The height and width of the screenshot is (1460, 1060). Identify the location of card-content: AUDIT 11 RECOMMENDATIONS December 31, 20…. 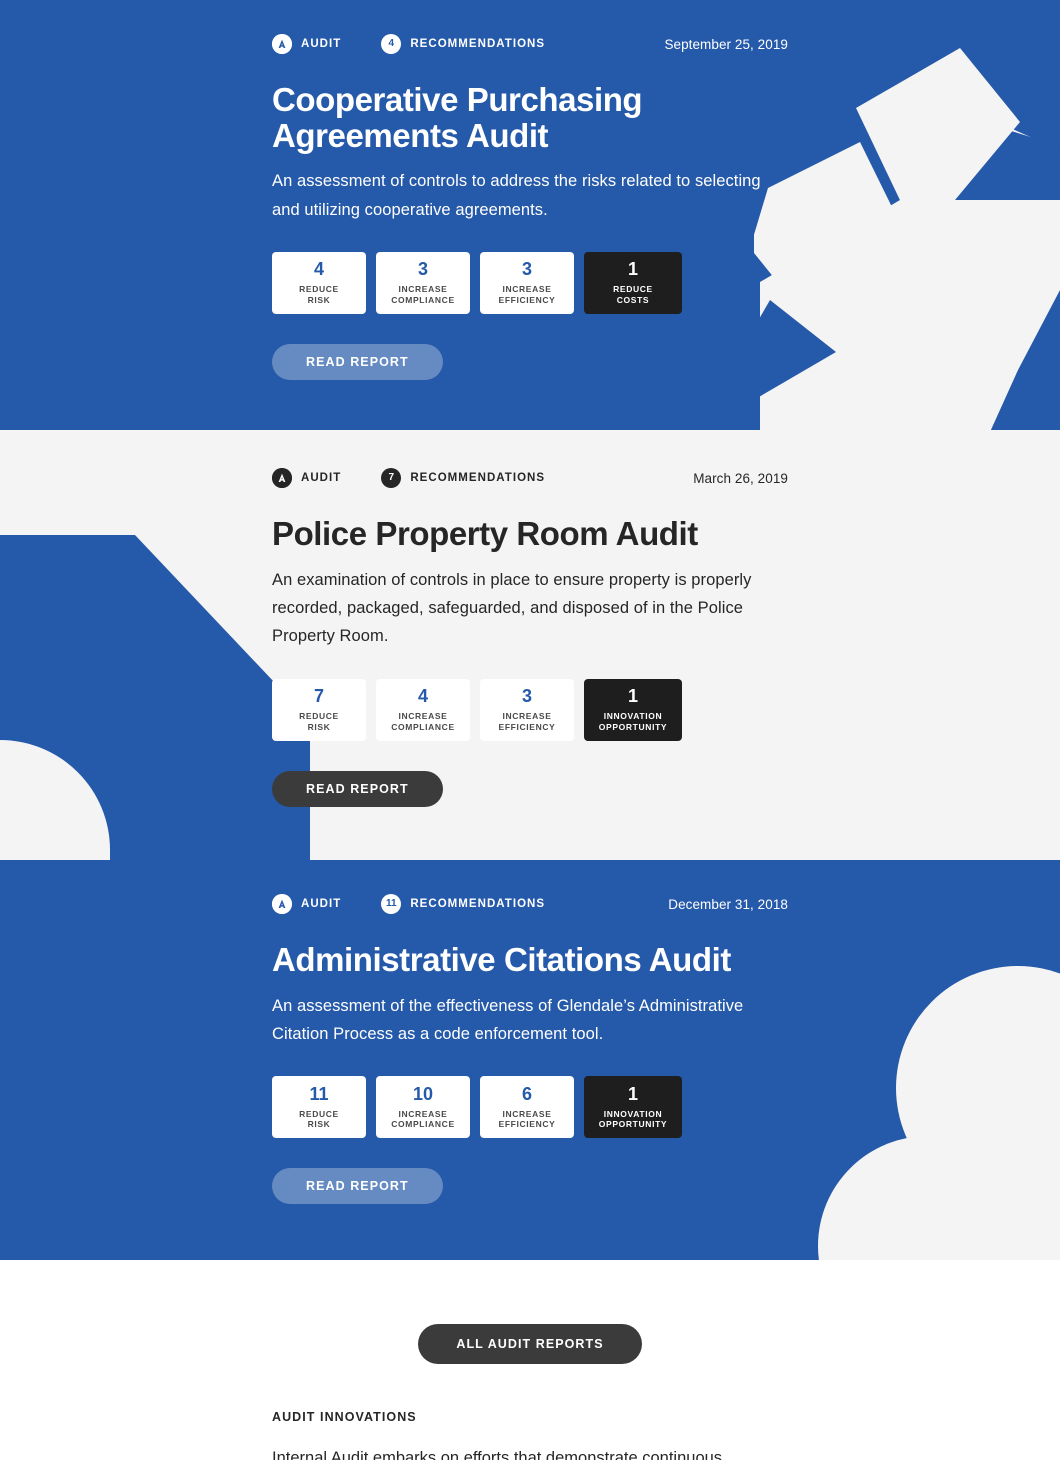
(530, 1048).